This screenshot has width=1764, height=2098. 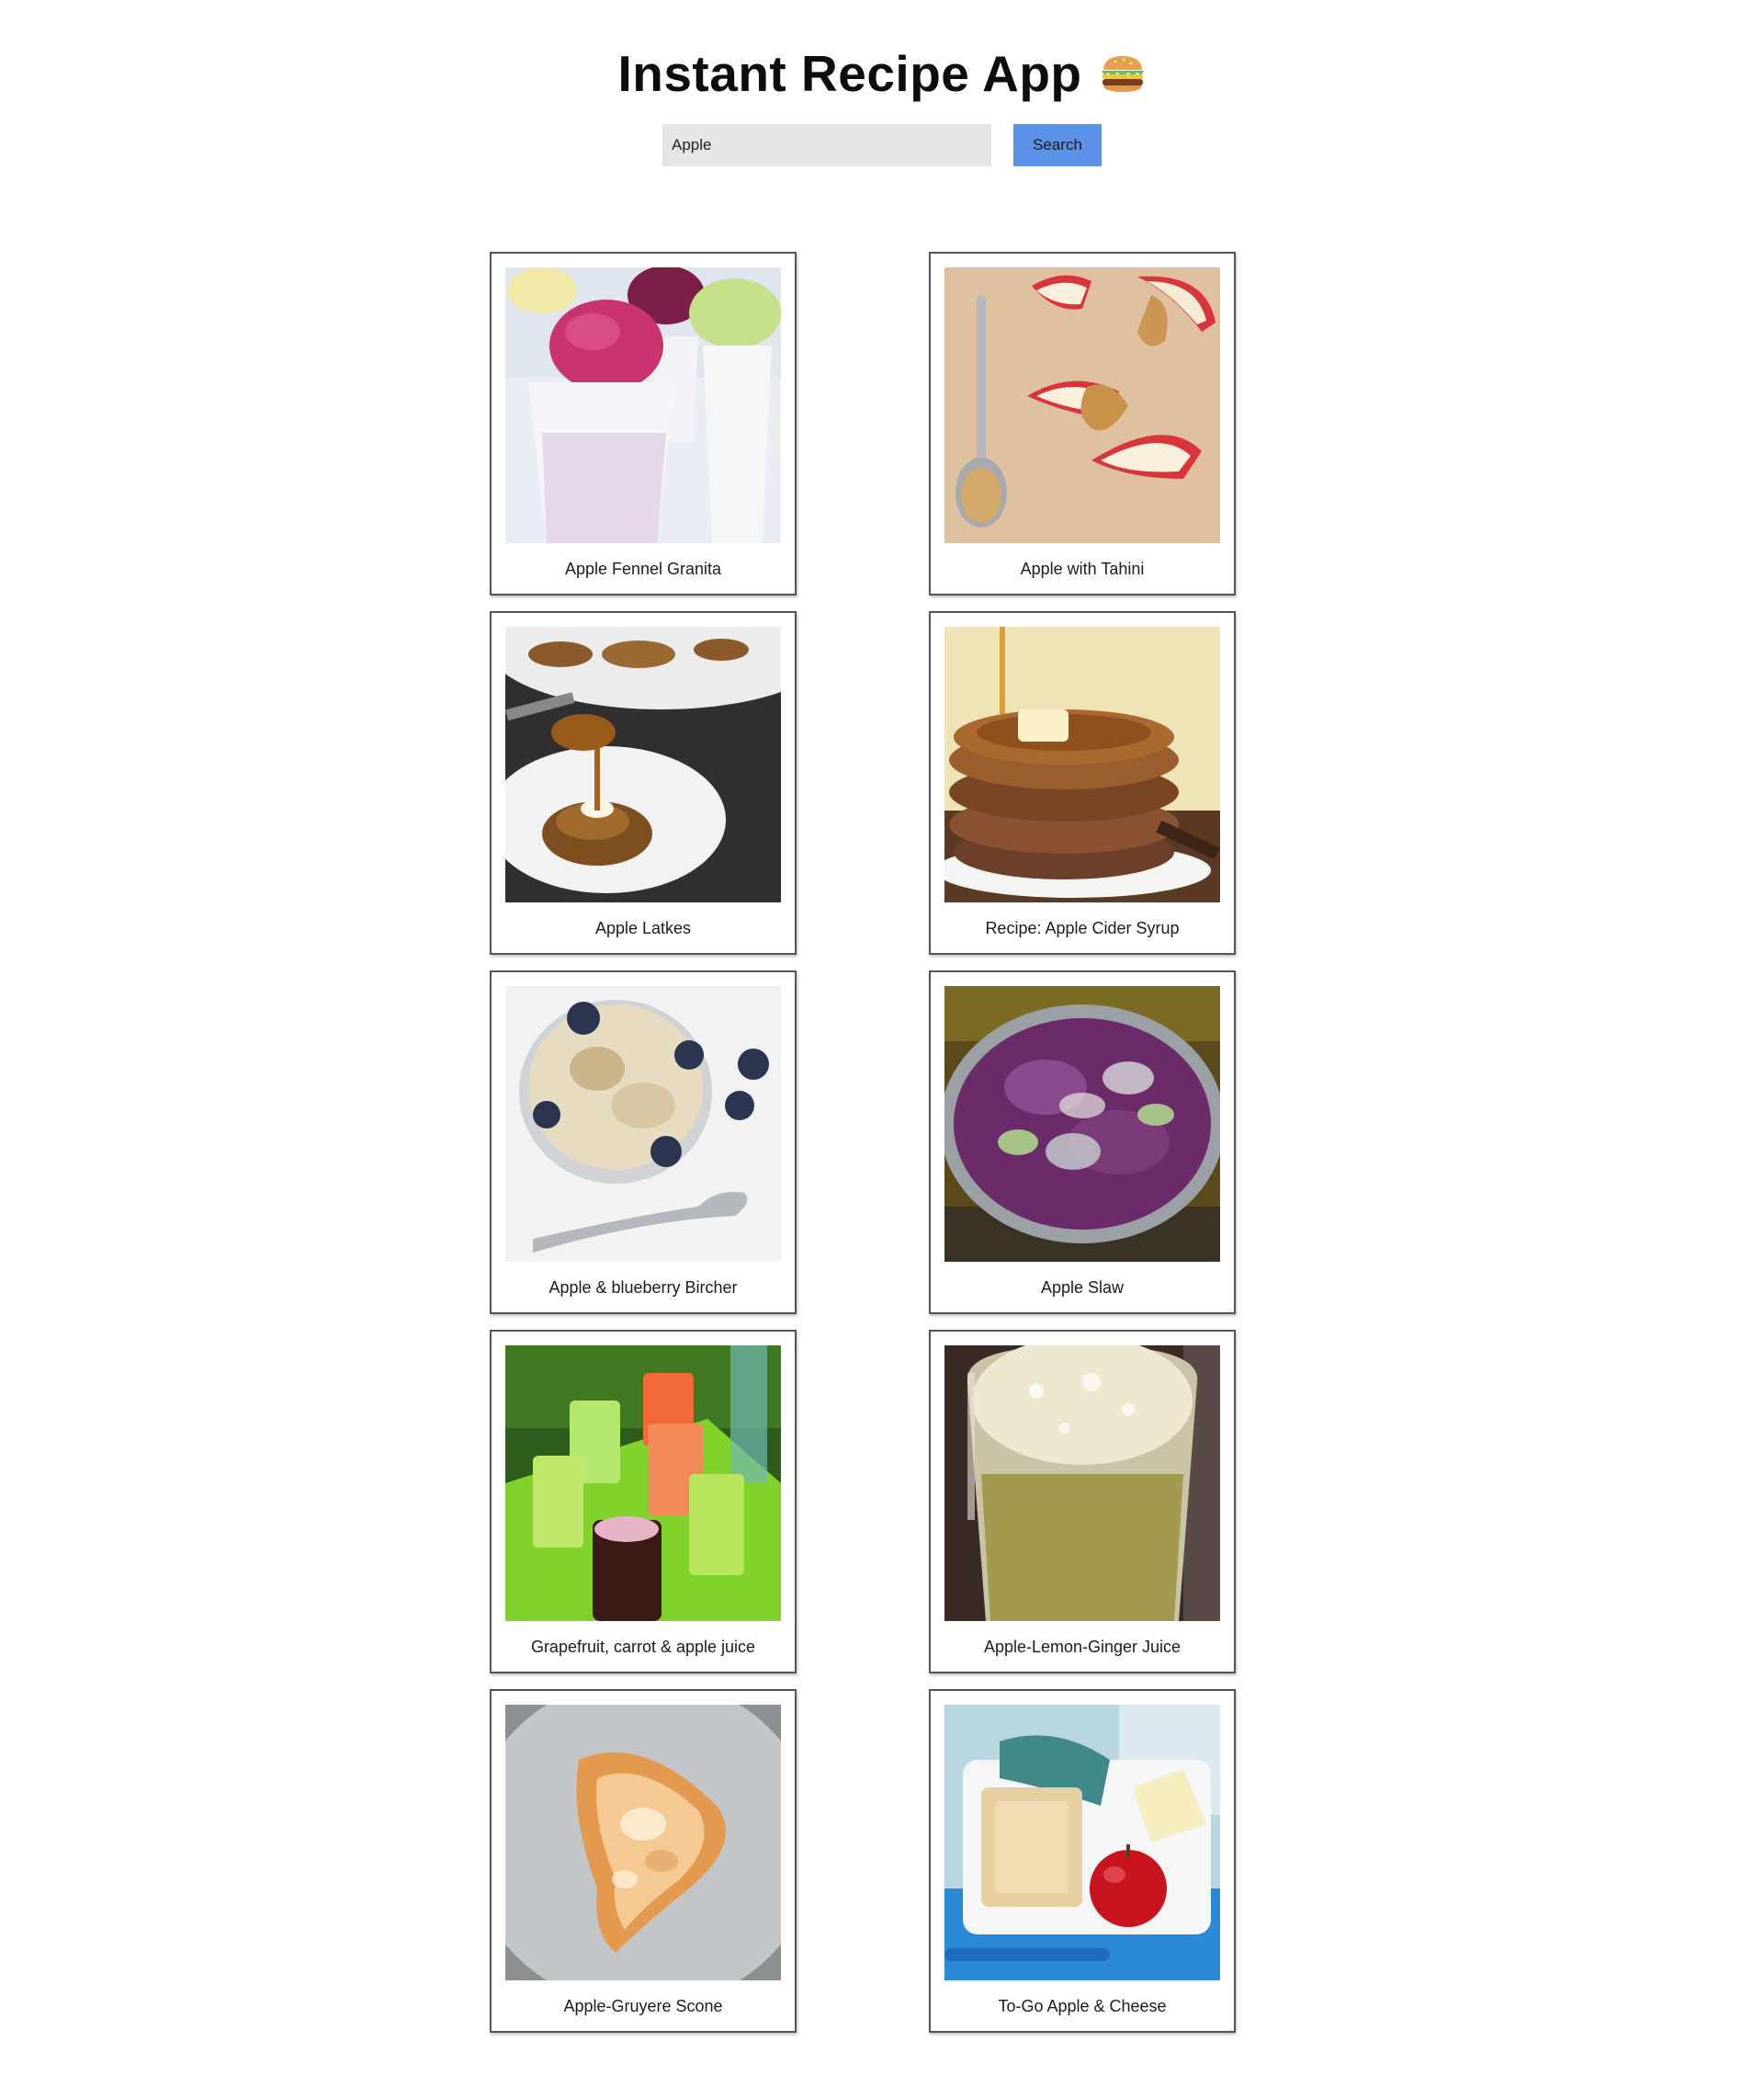 I want to click on pancake-stack-syrup-photo, so click(x=1082, y=764).